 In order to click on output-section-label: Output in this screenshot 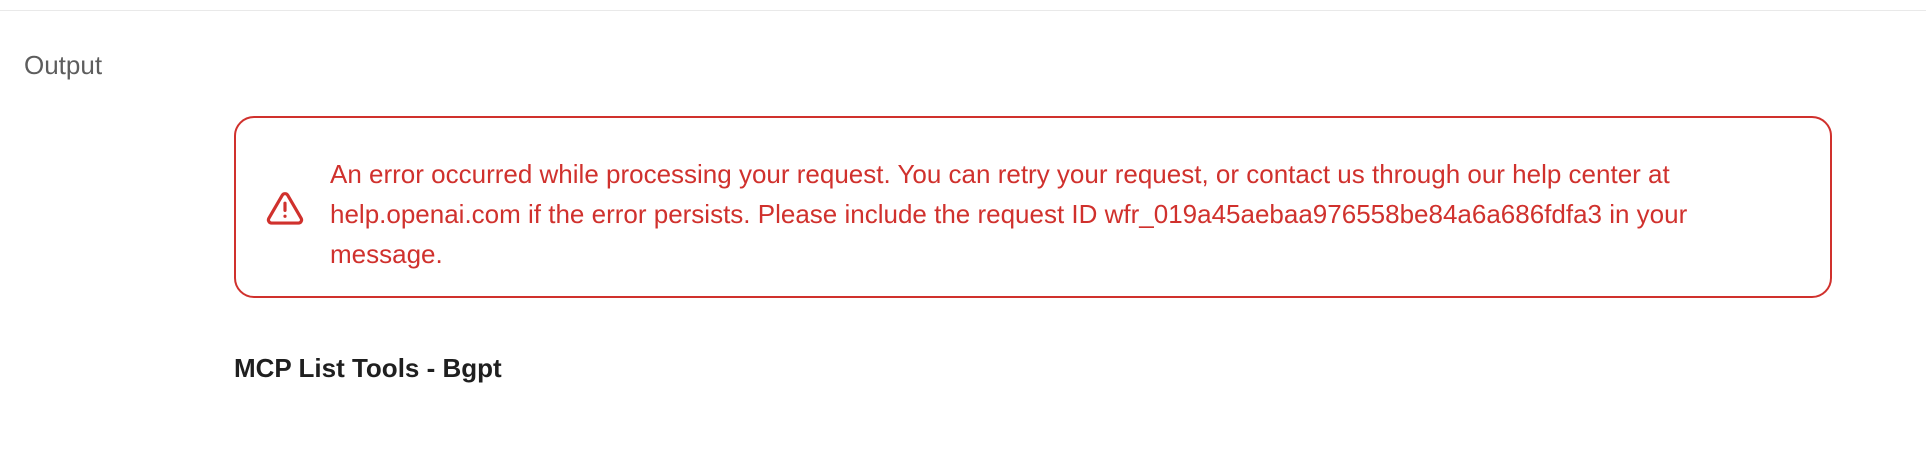, I will do `click(63, 65)`.